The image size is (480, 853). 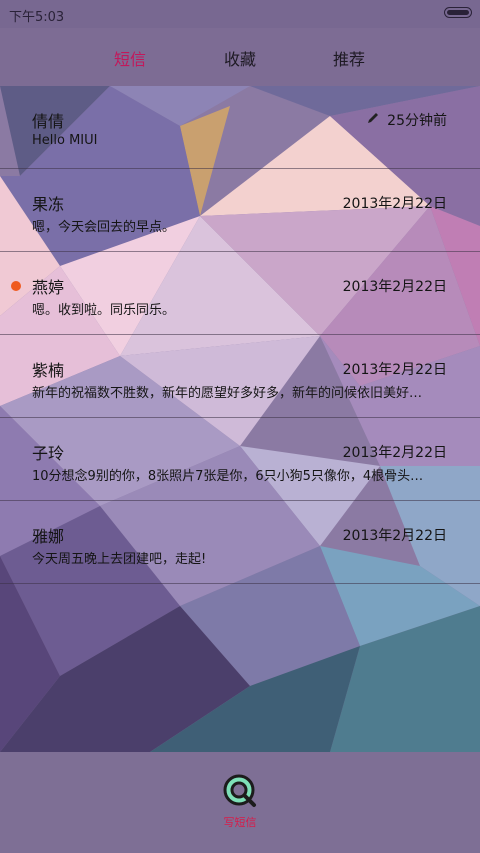 I want to click on compose-message-icon, so click(x=239, y=790).